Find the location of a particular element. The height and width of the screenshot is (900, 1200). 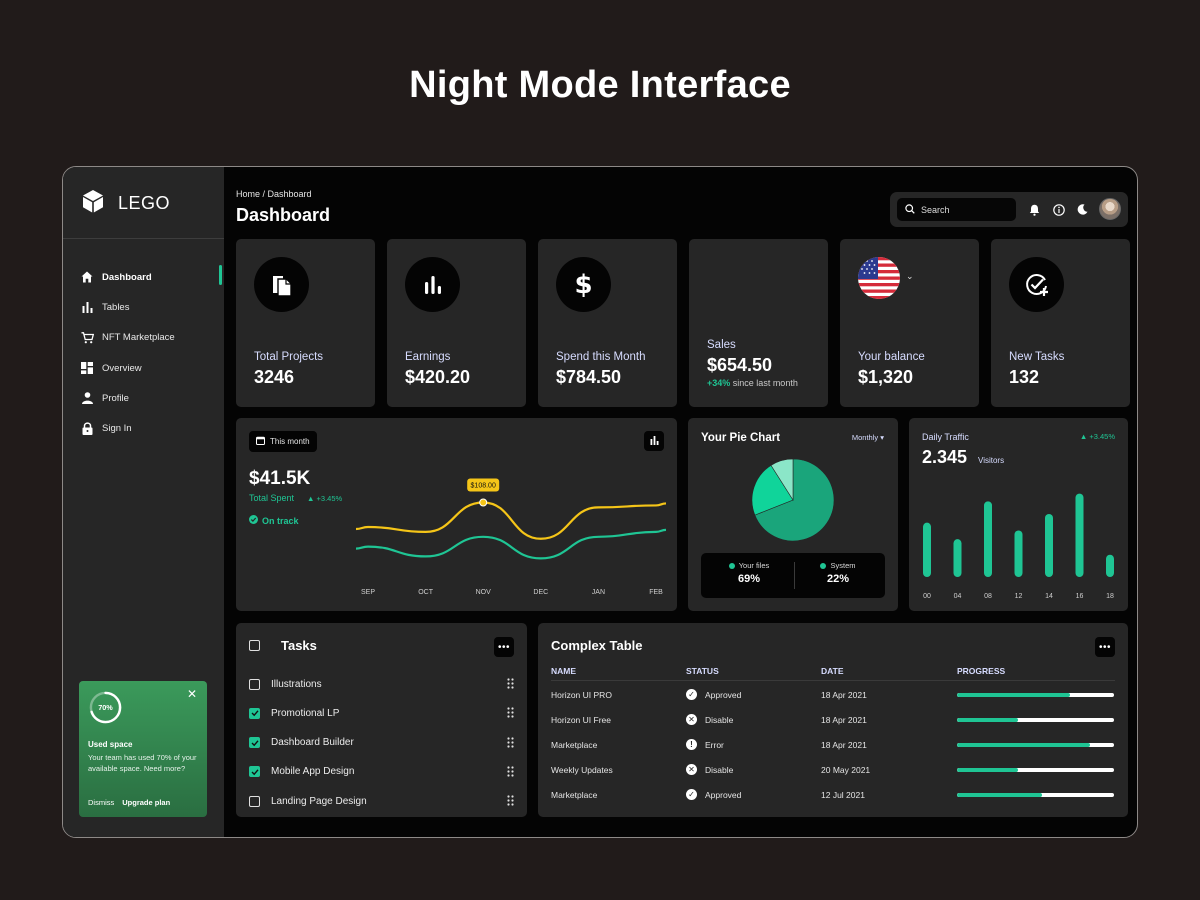

stat-card-spend-this-month: $ Spend this Month $784.50 is located at coordinates (607, 323).